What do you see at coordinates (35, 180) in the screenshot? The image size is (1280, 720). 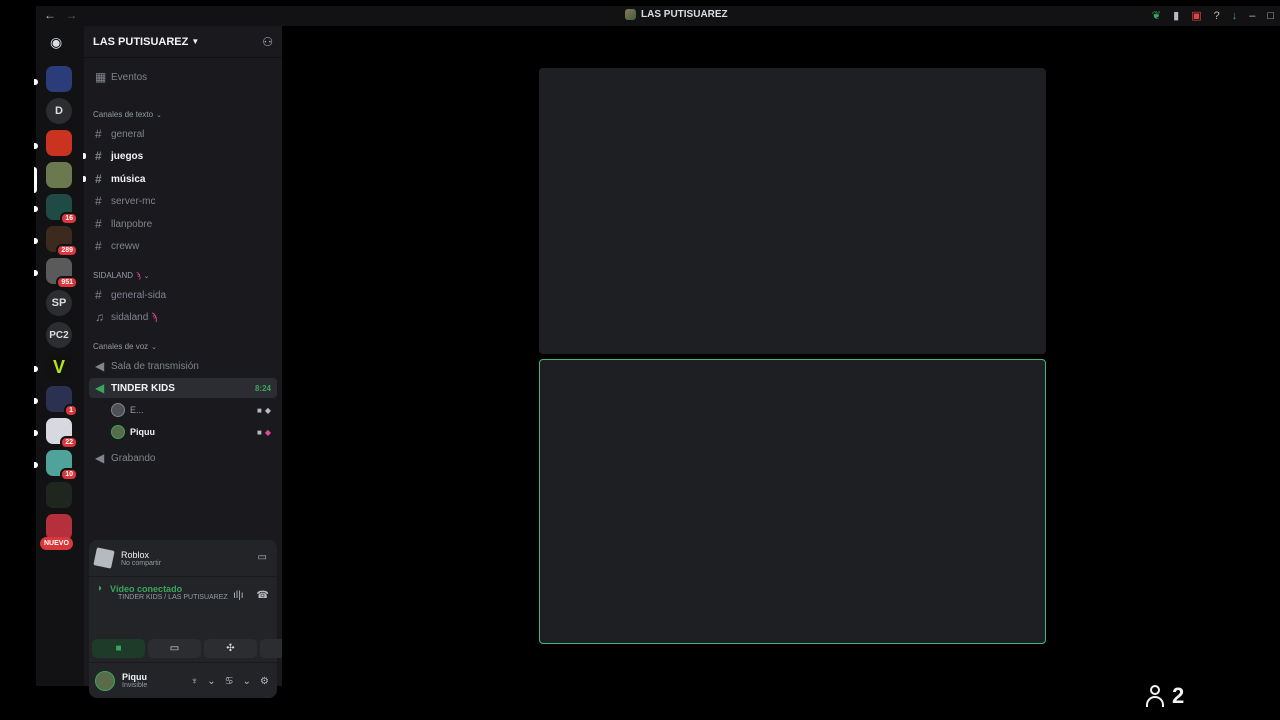 I see `selected-indicator` at bounding box center [35, 180].